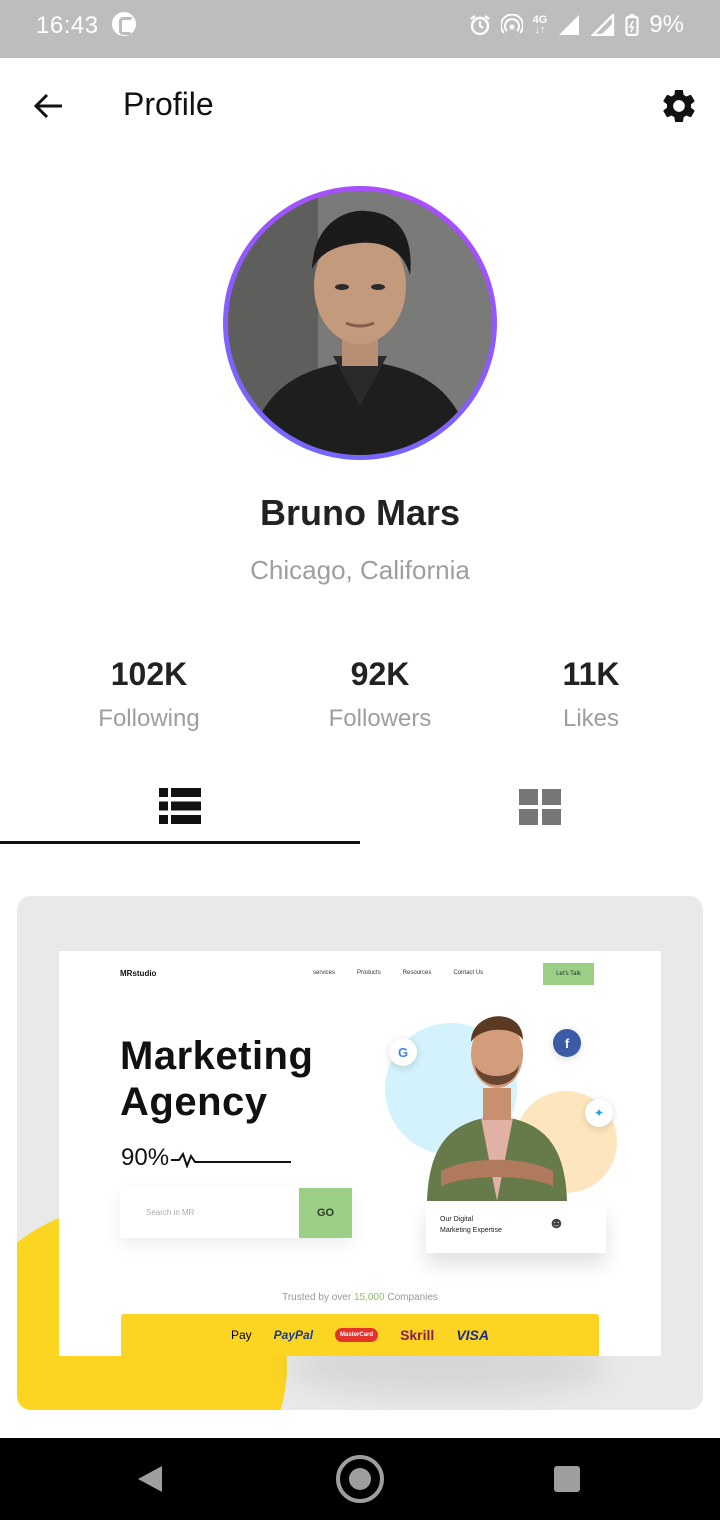  Describe the element at coordinates (591, 718) in the screenshot. I see `stat-label: Likes` at that location.